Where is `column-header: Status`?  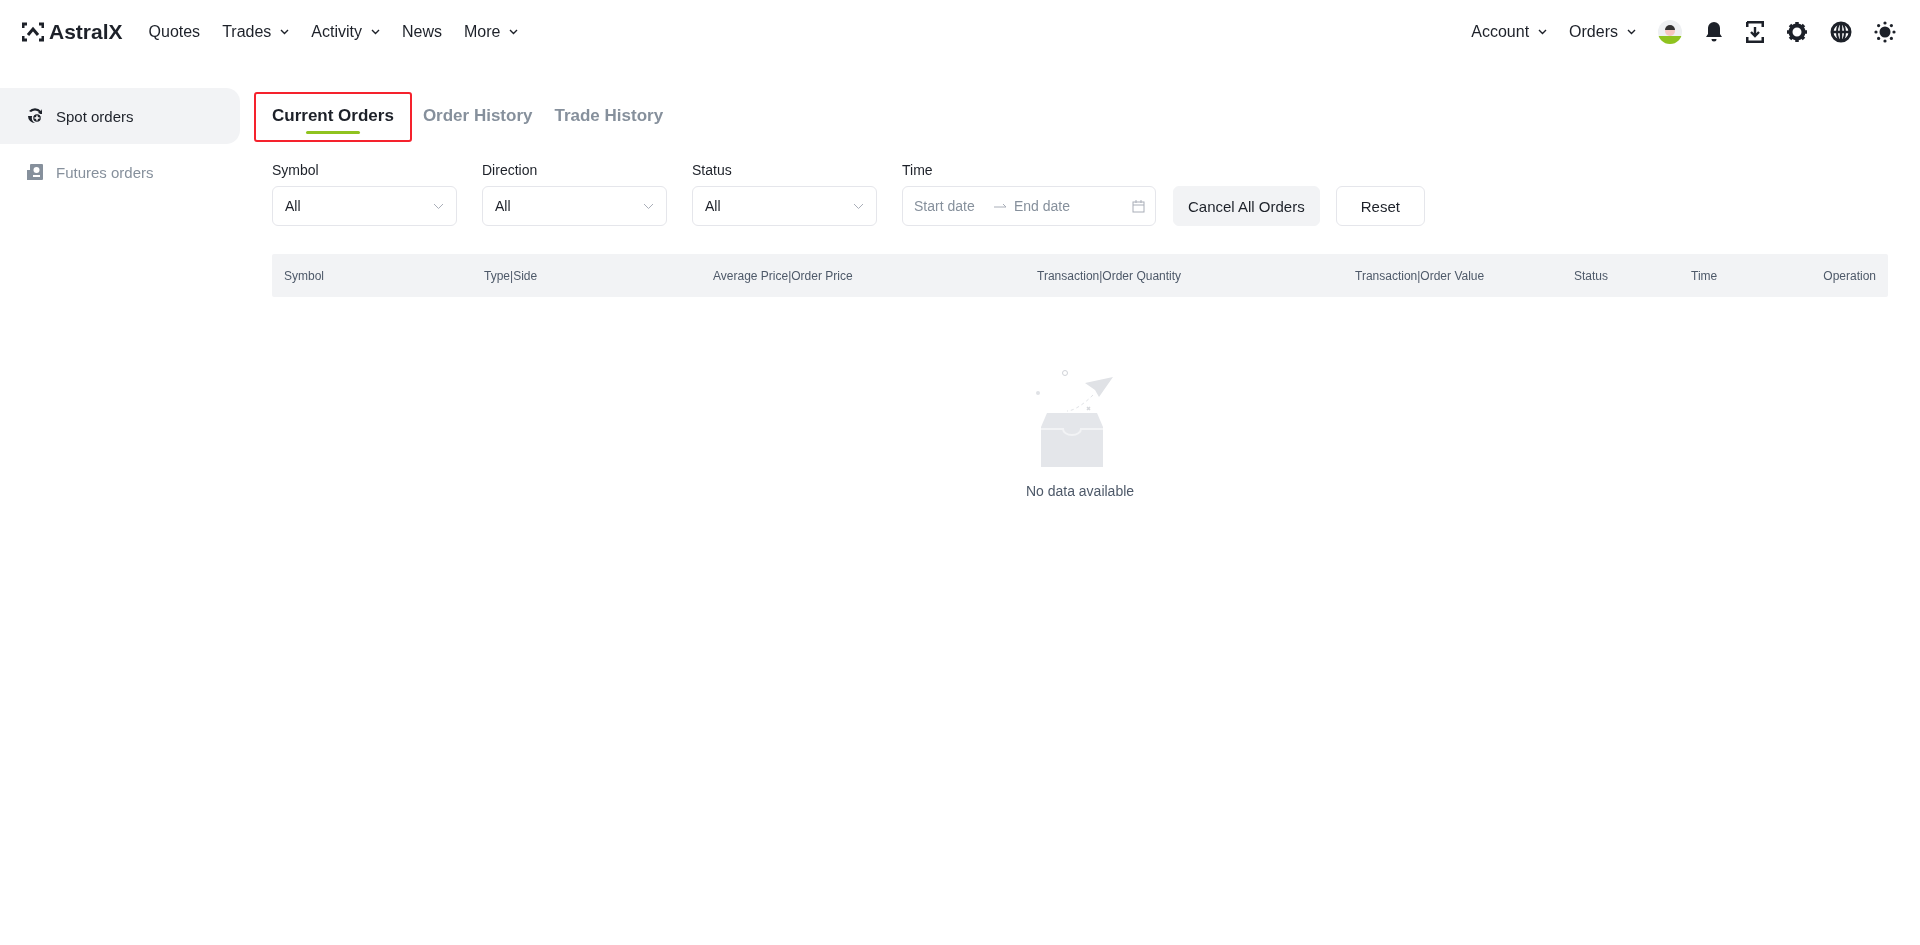 column-header: Status is located at coordinates (1592, 275).